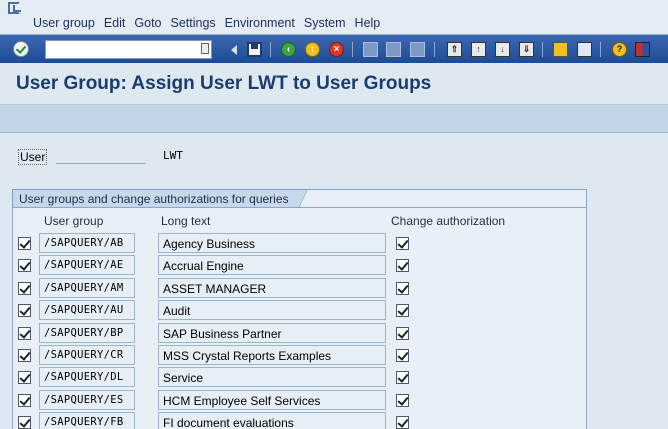 The width and height of the screenshot is (668, 429). Describe the element at coordinates (205, 48) in the screenshot. I see `command-history-icon` at that location.